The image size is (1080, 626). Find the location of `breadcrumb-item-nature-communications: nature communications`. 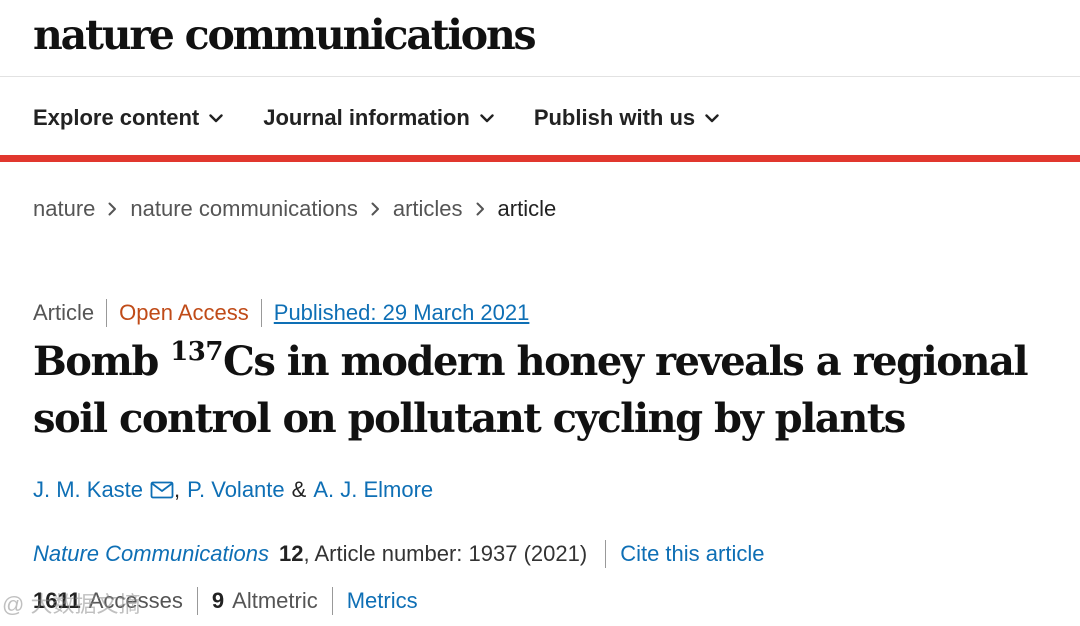

breadcrumb-item-nature-communications: nature communications is located at coordinates (243, 209).